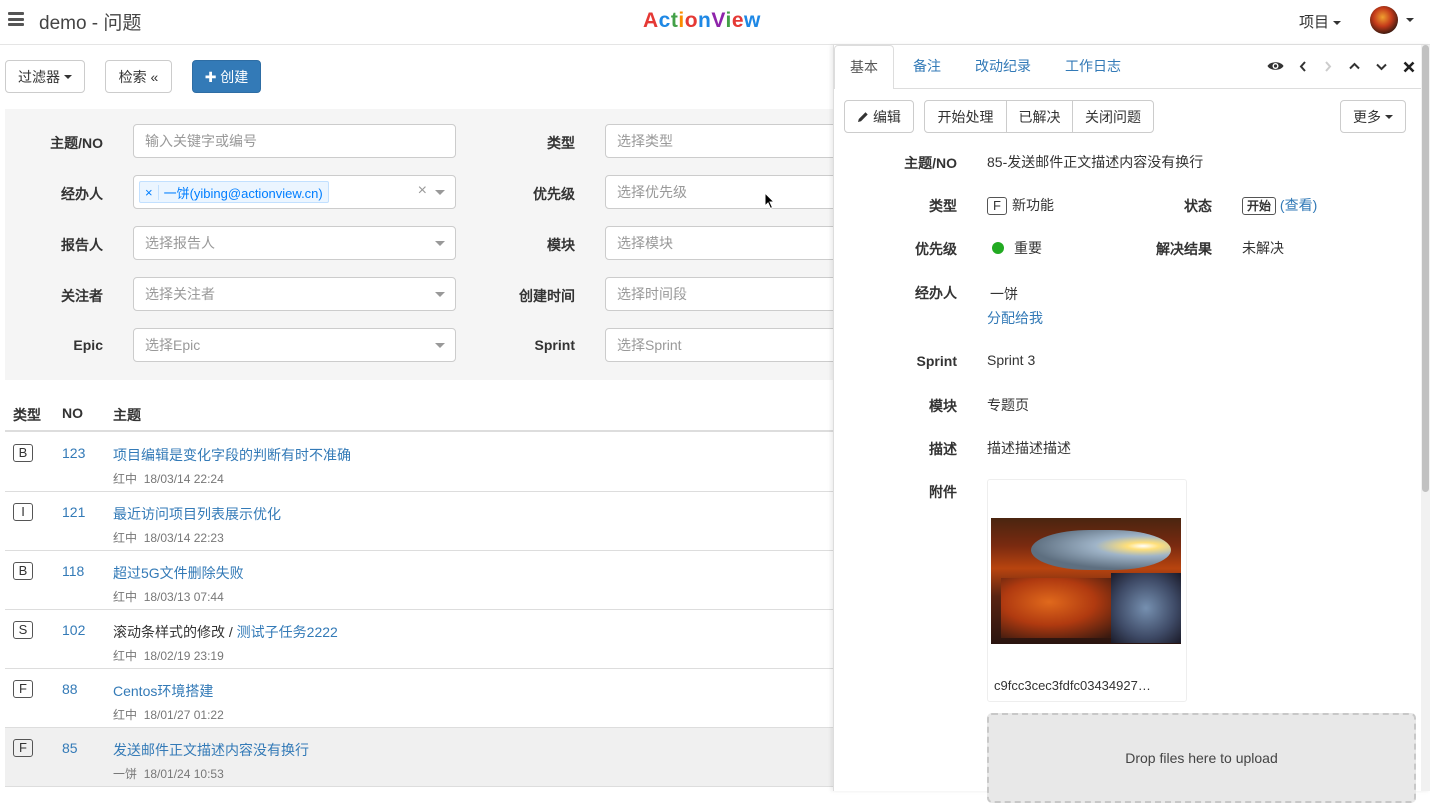 The width and height of the screenshot is (1430, 803). What do you see at coordinates (561, 245) in the screenshot?
I see `module-filter-label: 模块` at bounding box center [561, 245].